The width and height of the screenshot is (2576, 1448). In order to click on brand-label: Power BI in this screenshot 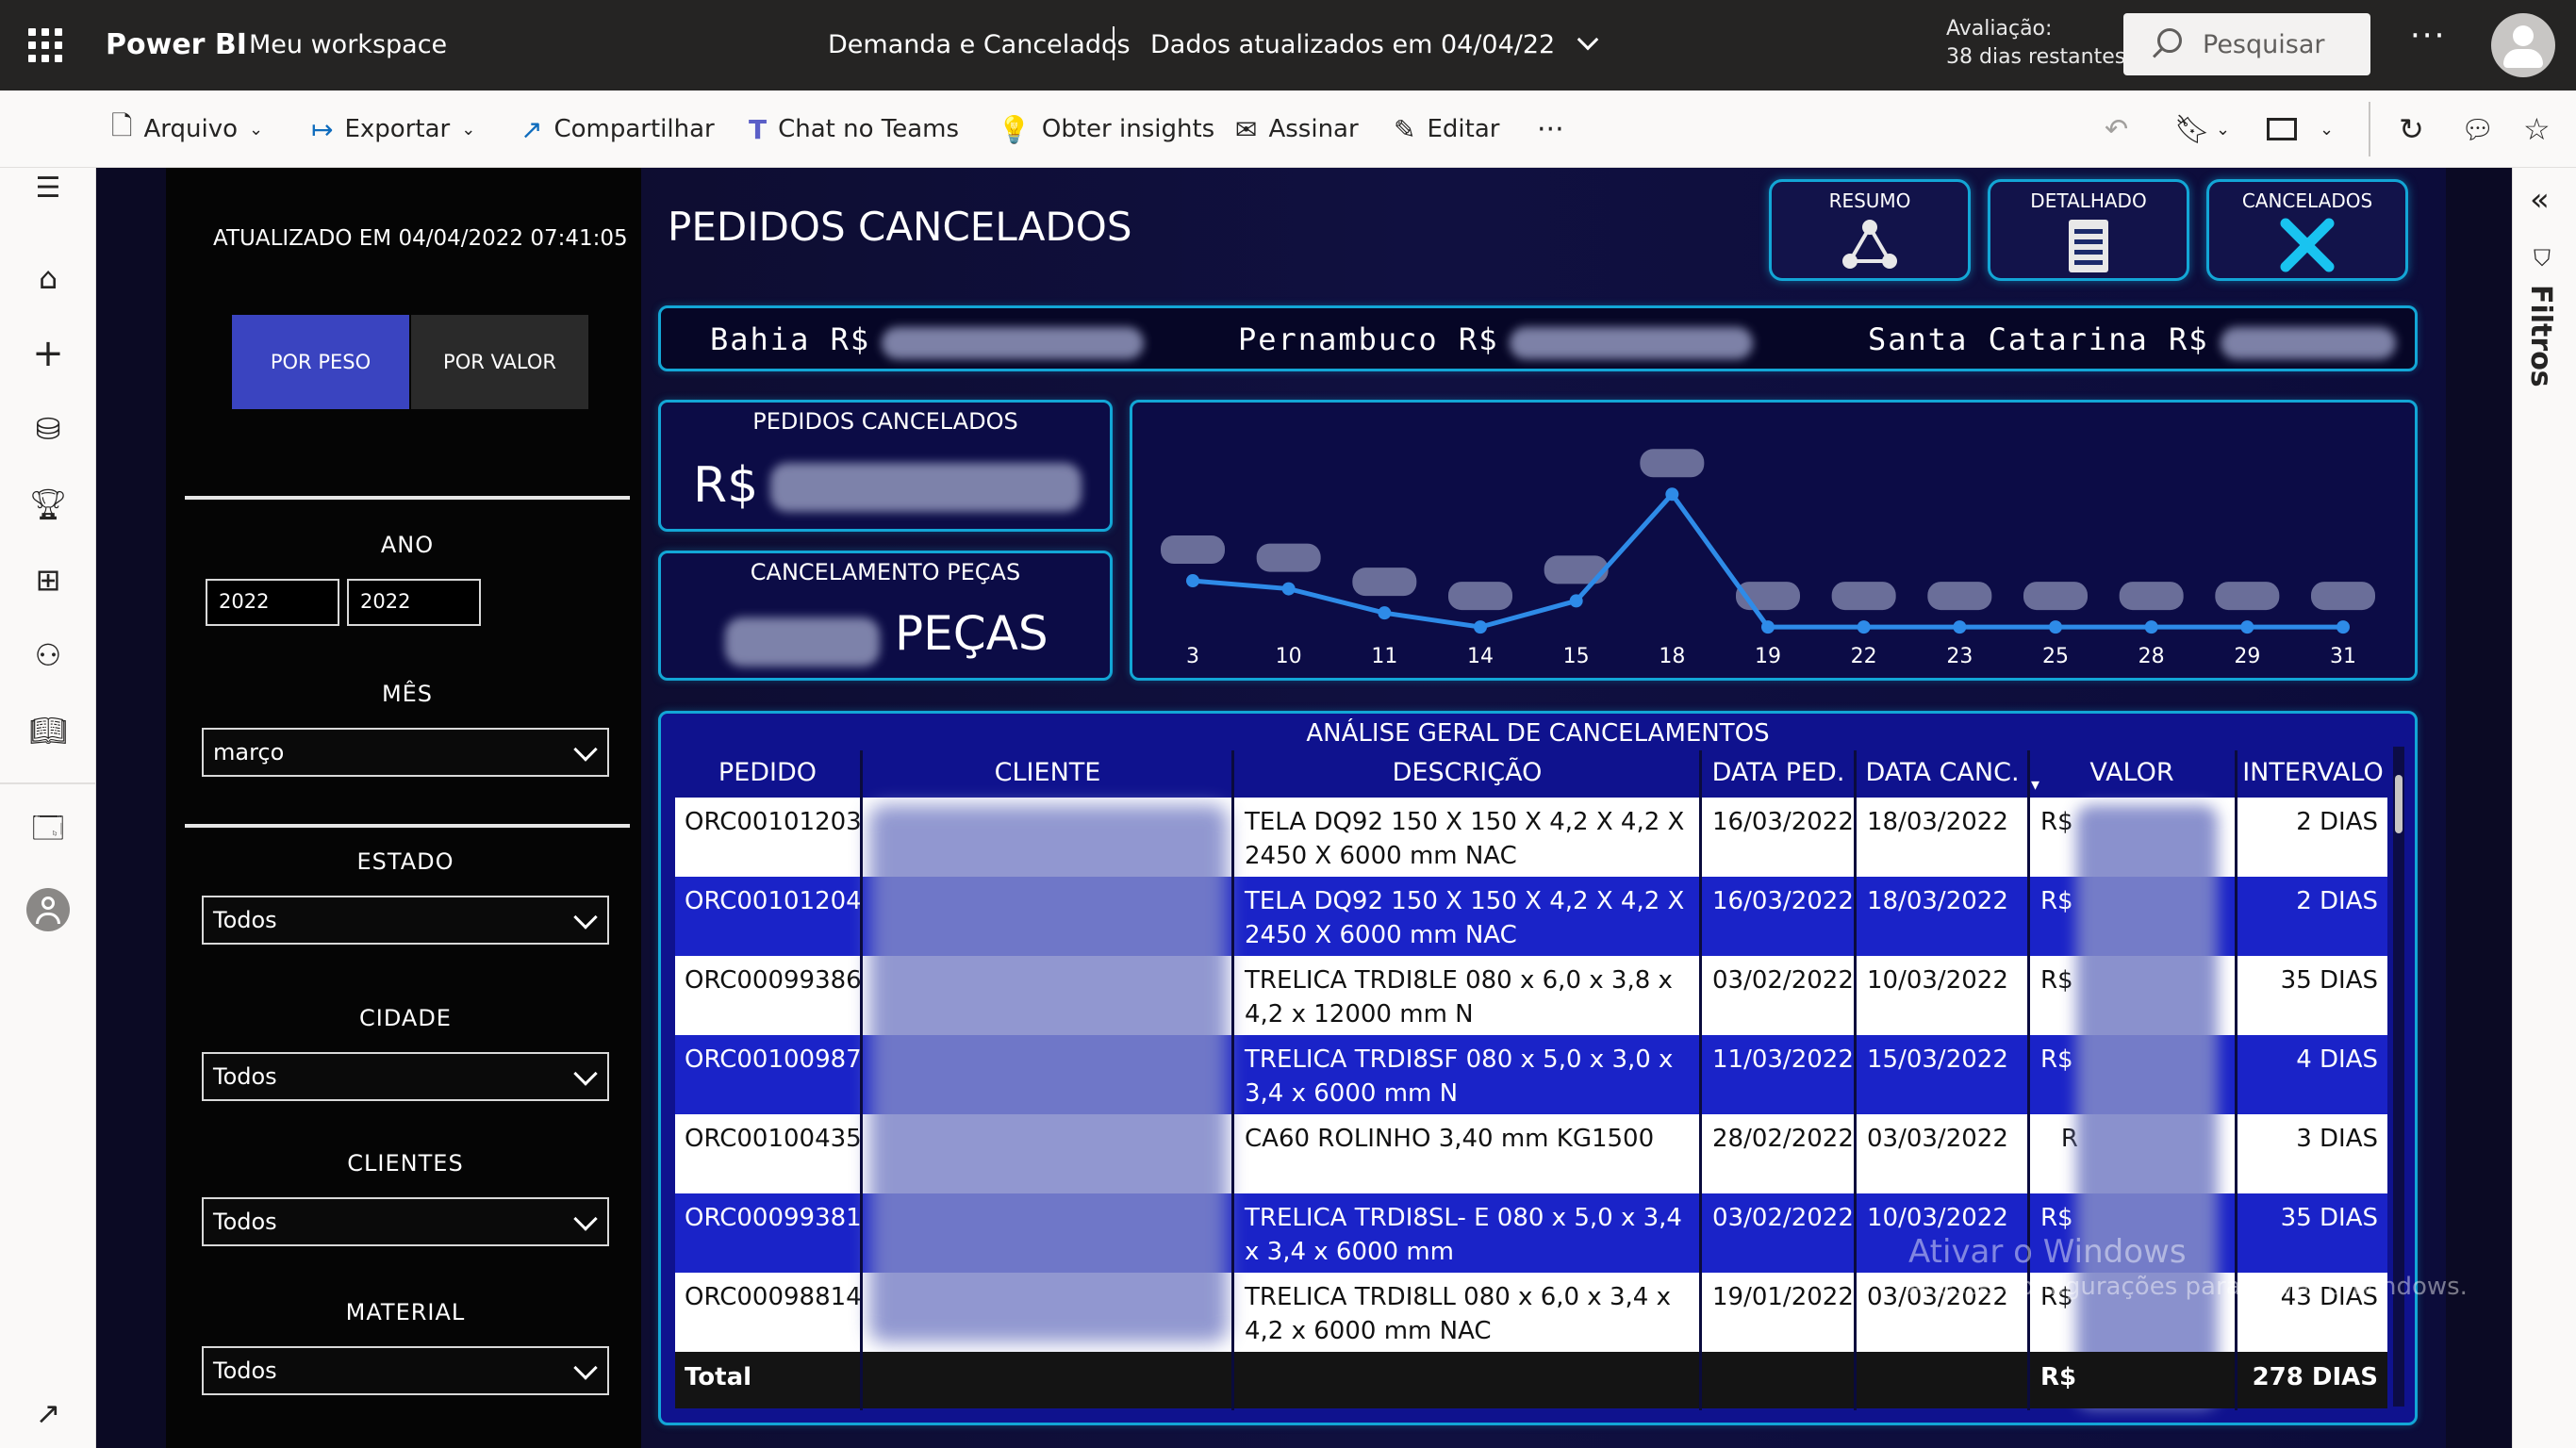, I will do `click(176, 44)`.